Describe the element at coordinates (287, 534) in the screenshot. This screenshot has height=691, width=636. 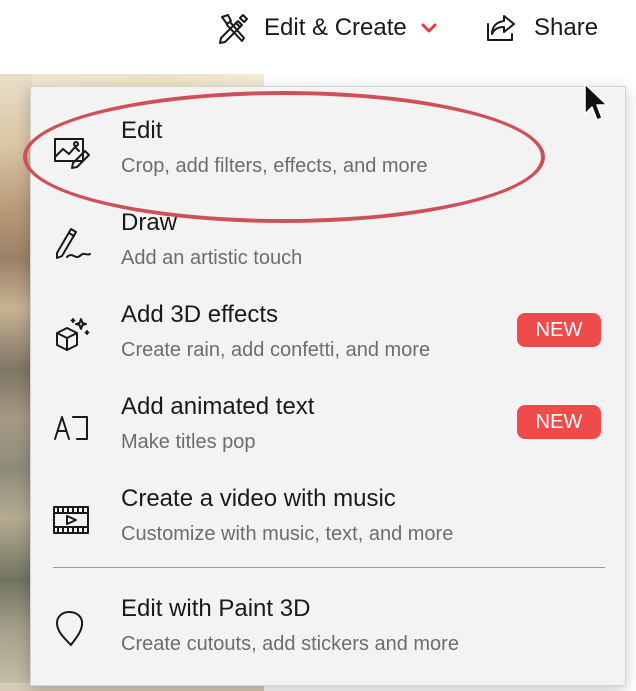
I see `menu-item-subtitle: Customize with music, text, and more` at that location.